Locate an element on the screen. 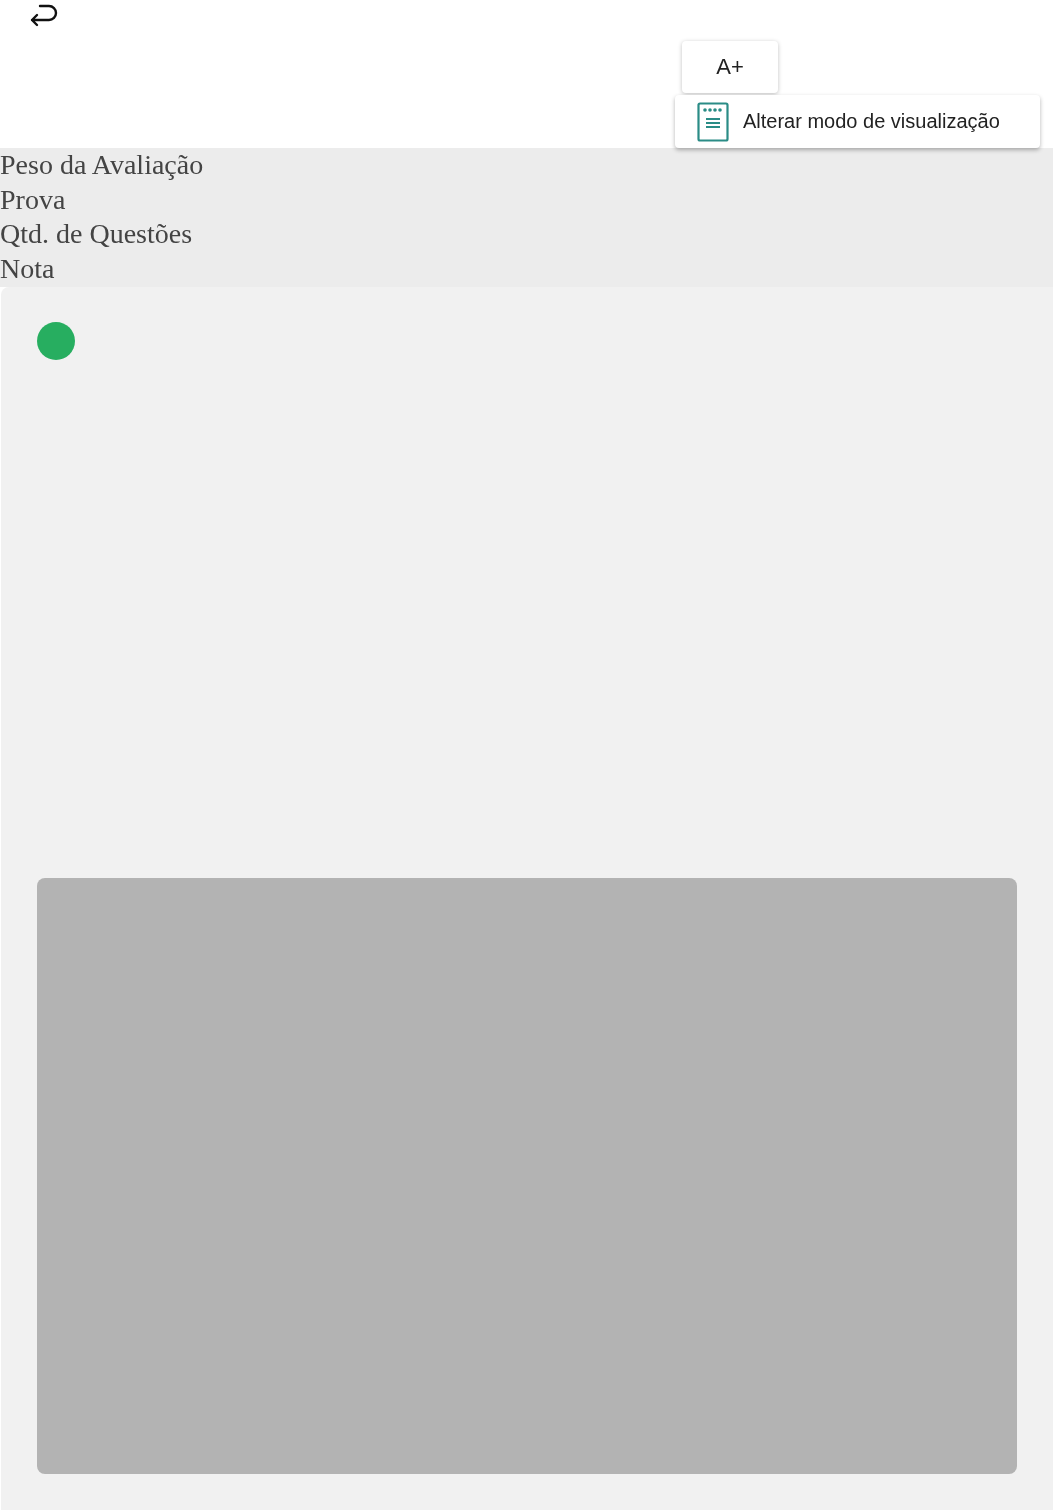 This screenshot has width=1053, height=1510. status-dot-icon is located at coordinates (56, 341).